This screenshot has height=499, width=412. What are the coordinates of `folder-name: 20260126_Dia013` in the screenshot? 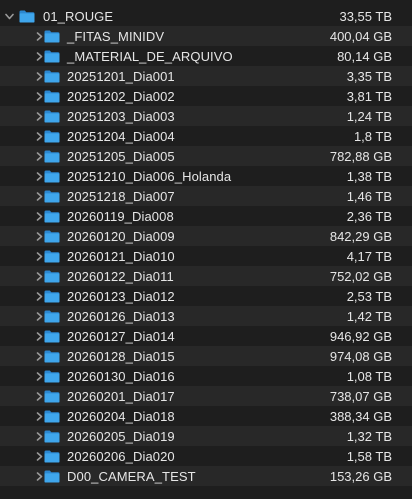 It's located at (121, 316).